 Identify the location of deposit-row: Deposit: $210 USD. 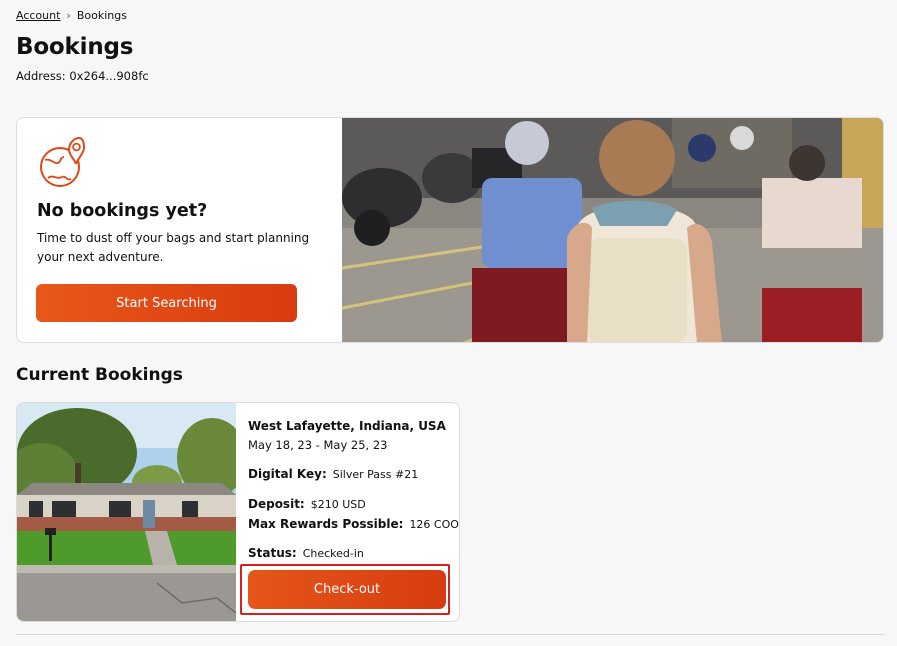
(307, 504).